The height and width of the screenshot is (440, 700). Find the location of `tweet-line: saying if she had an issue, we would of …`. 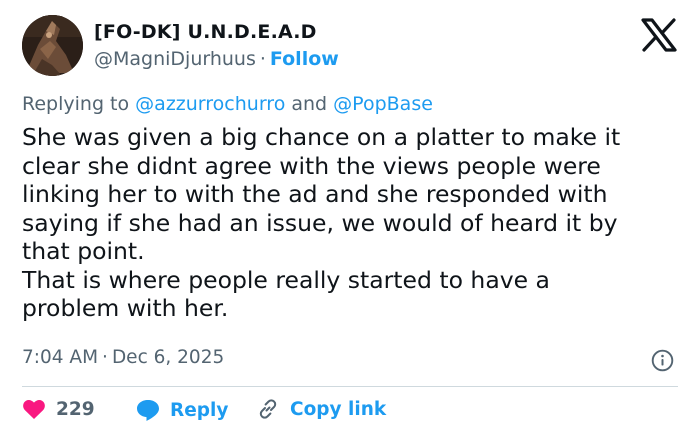

tweet-line: saying if she had an issue, we would of … is located at coordinates (320, 222).